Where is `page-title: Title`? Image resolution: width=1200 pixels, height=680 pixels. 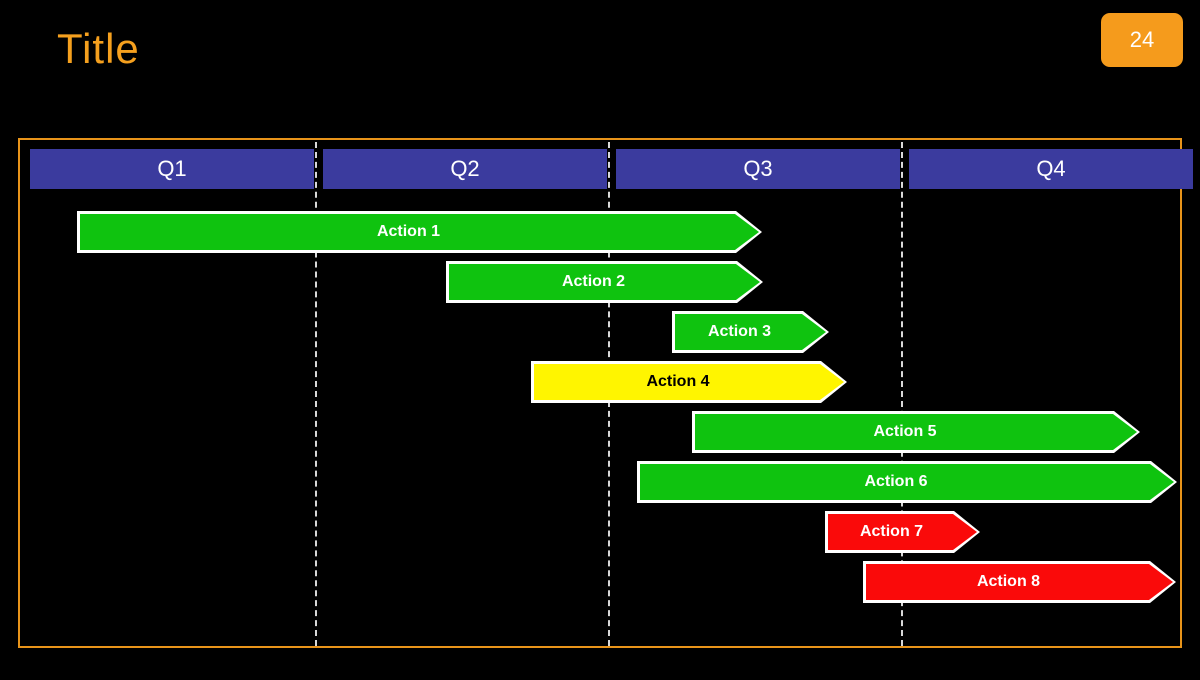
page-title: Title is located at coordinates (98, 48).